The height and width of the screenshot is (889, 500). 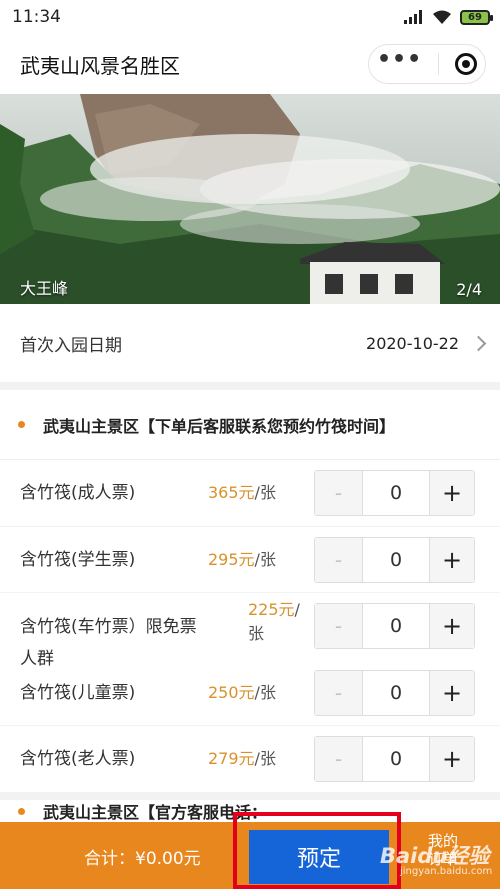 I want to click on ticket-price: 295元/张, so click(x=242, y=560).